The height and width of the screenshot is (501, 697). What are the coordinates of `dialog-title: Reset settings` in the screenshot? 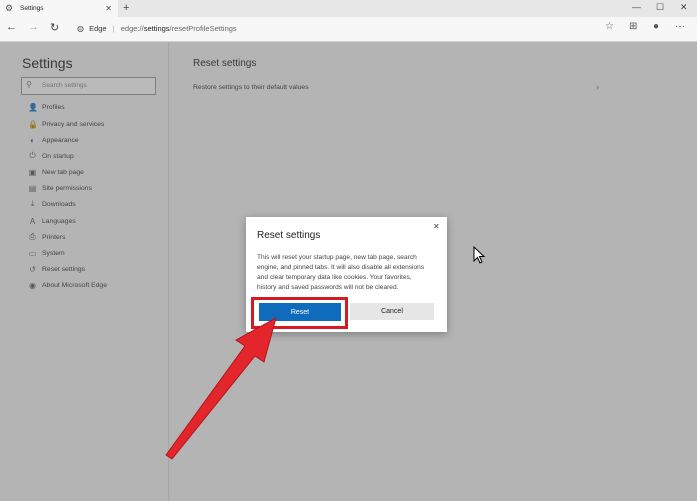 It's located at (289, 235).